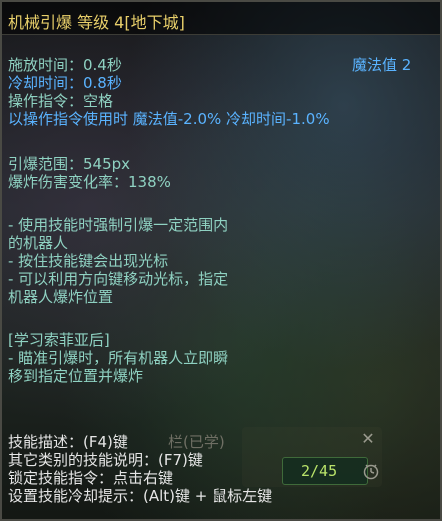 The width and height of the screenshot is (442, 521). What do you see at coordinates (61, 297) in the screenshot?
I see `description-line: 机器人爆炸位置` at bounding box center [61, 297].